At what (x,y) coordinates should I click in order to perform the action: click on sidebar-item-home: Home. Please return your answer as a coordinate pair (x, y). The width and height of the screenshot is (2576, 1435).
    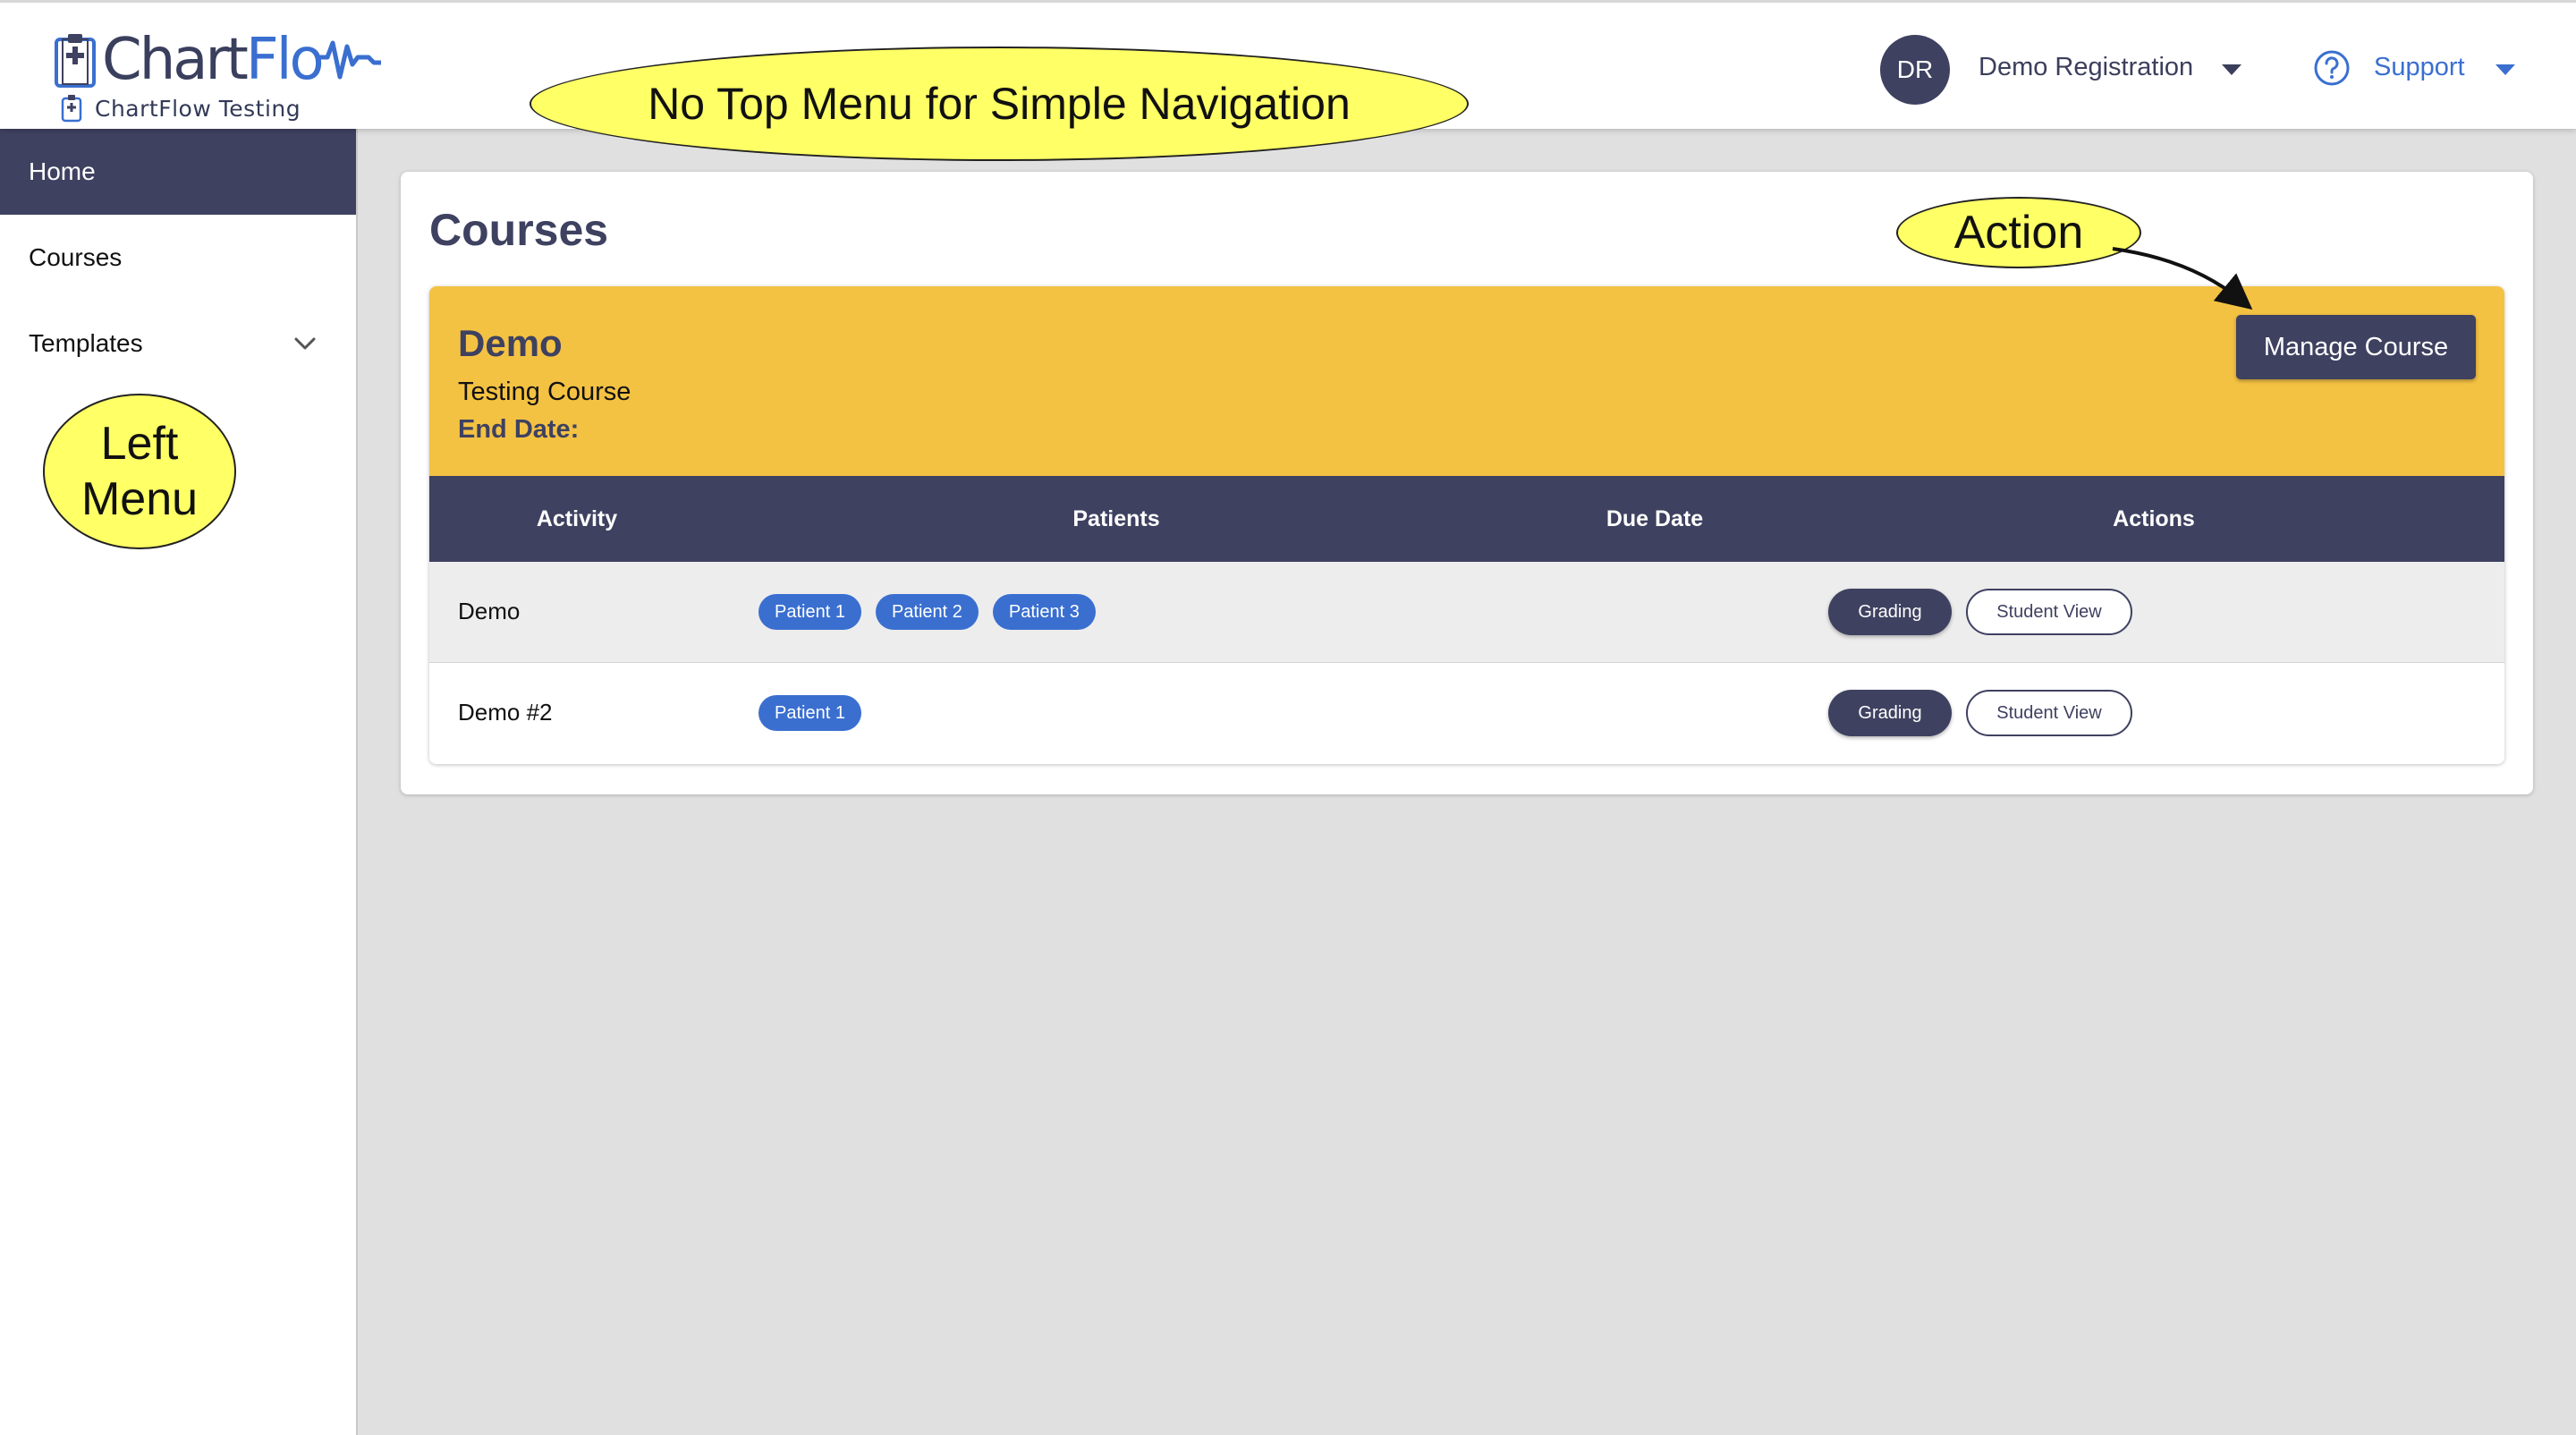
    Looking at the image, I should click on (178, 172).